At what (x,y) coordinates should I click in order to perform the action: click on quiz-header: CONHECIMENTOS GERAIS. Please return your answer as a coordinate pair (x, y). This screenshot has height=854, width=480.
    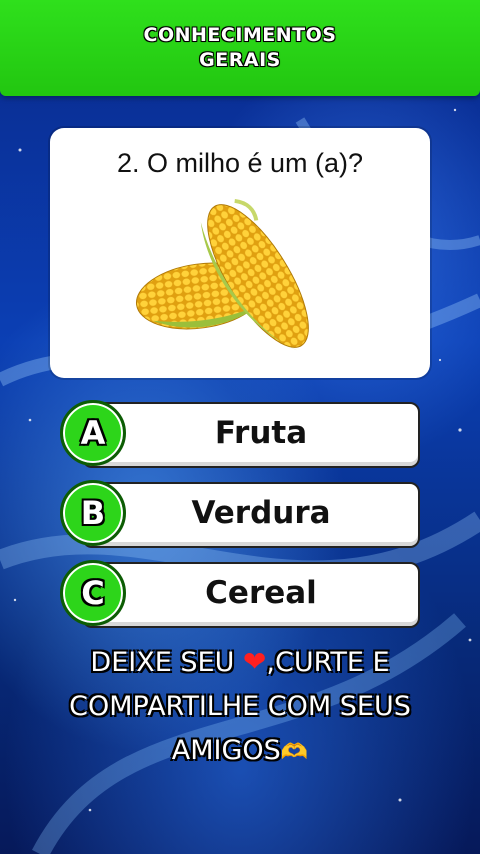
    Looking at the image, I should click on (240, 48).